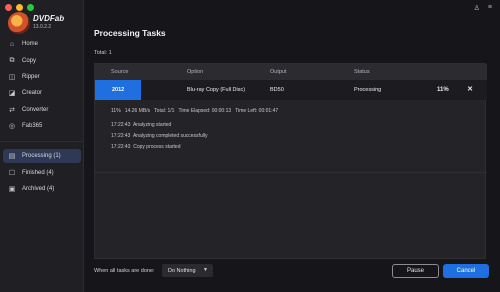 This screenshot has height=292, width=500. Describe the element at coordinates (42, 44) in the screenshot. I see `sidebar-item-home: ⌂ Home` at that location.